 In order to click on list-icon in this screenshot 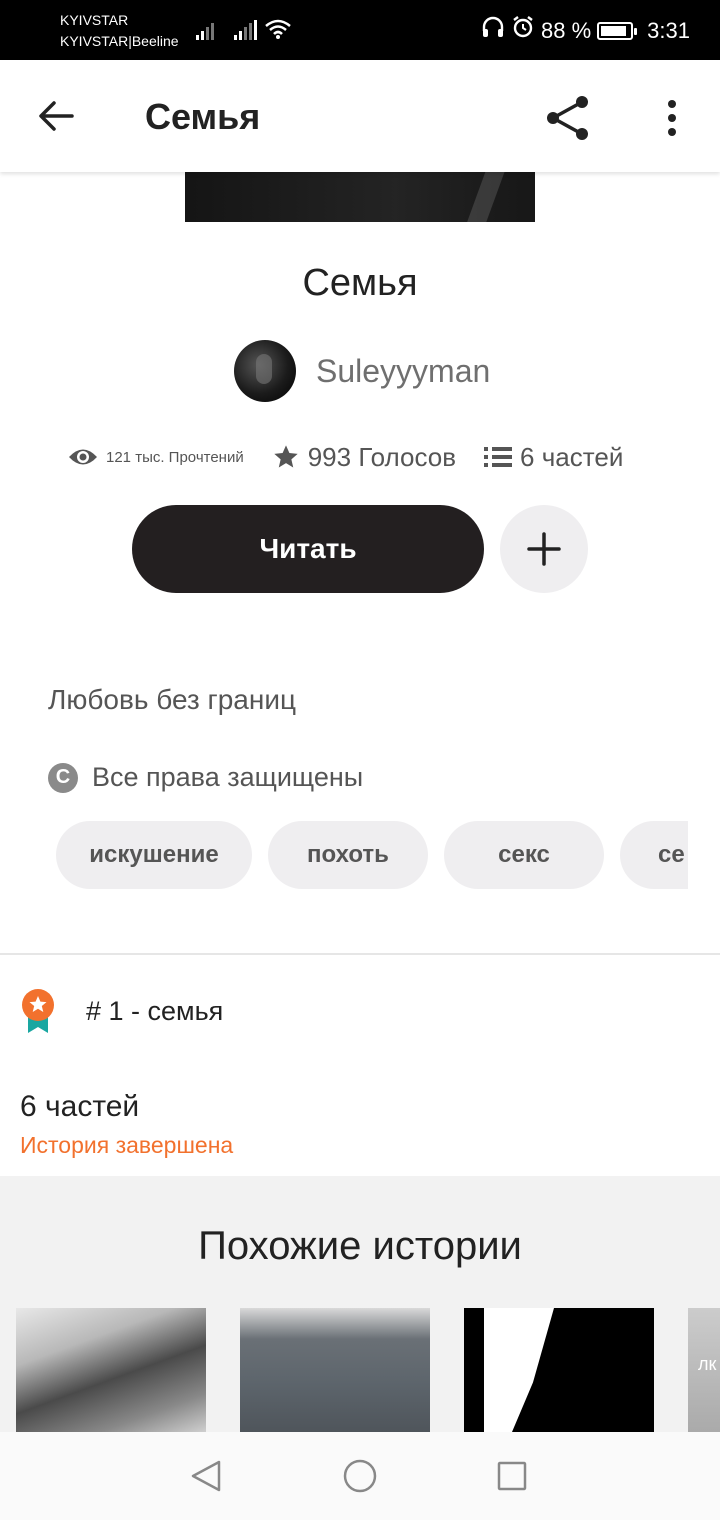, I will do `click(498, 457)`.